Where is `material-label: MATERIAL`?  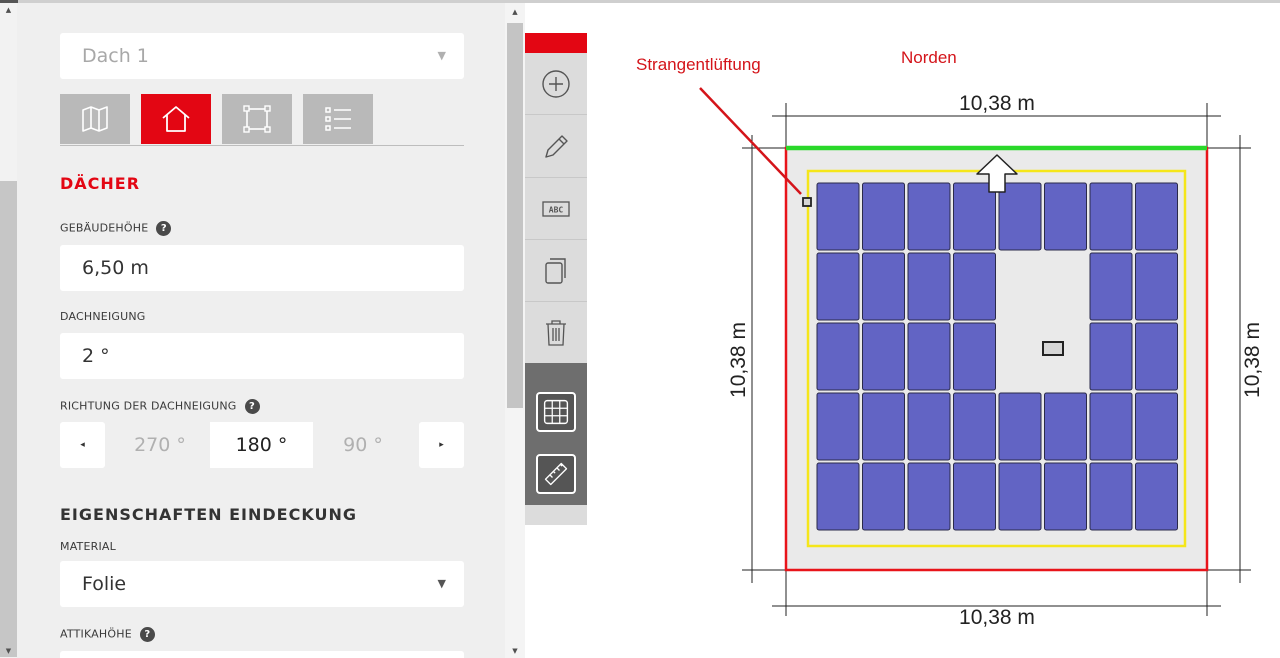
material-label: MATERIAL is located at coordinates (88, 546).